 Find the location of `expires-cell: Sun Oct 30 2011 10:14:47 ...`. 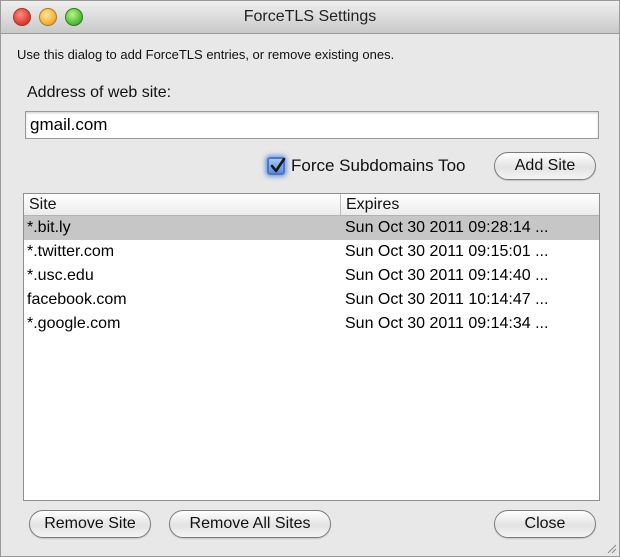

expires-cell: Sun Oct 30 2011 10:14:47 ... is located at coordinates (447, 299).